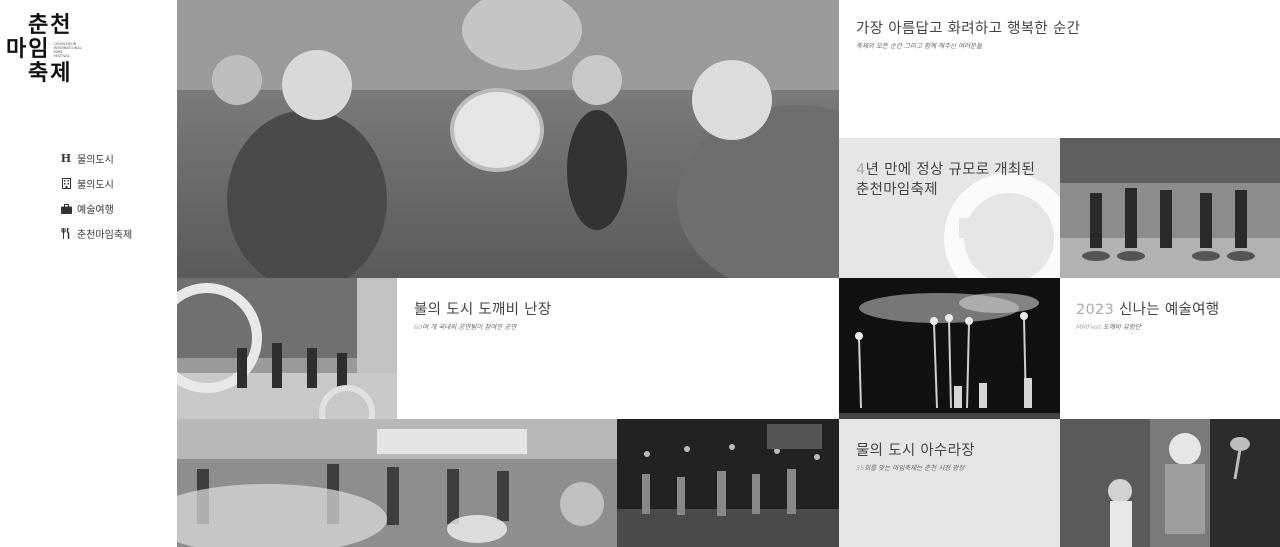 This screenshot has height=547, width=1280. What do you see at coordinates (1088, 327) in the screenshot?
I see `brand-tag: MMFest` at bounding box center [1088, 327].